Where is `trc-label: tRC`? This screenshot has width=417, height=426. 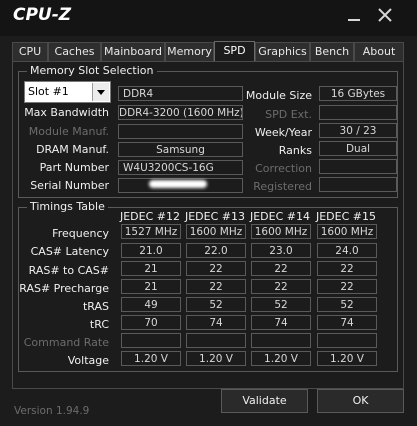 trc-label: tRC is located at coordinates (99, 324).